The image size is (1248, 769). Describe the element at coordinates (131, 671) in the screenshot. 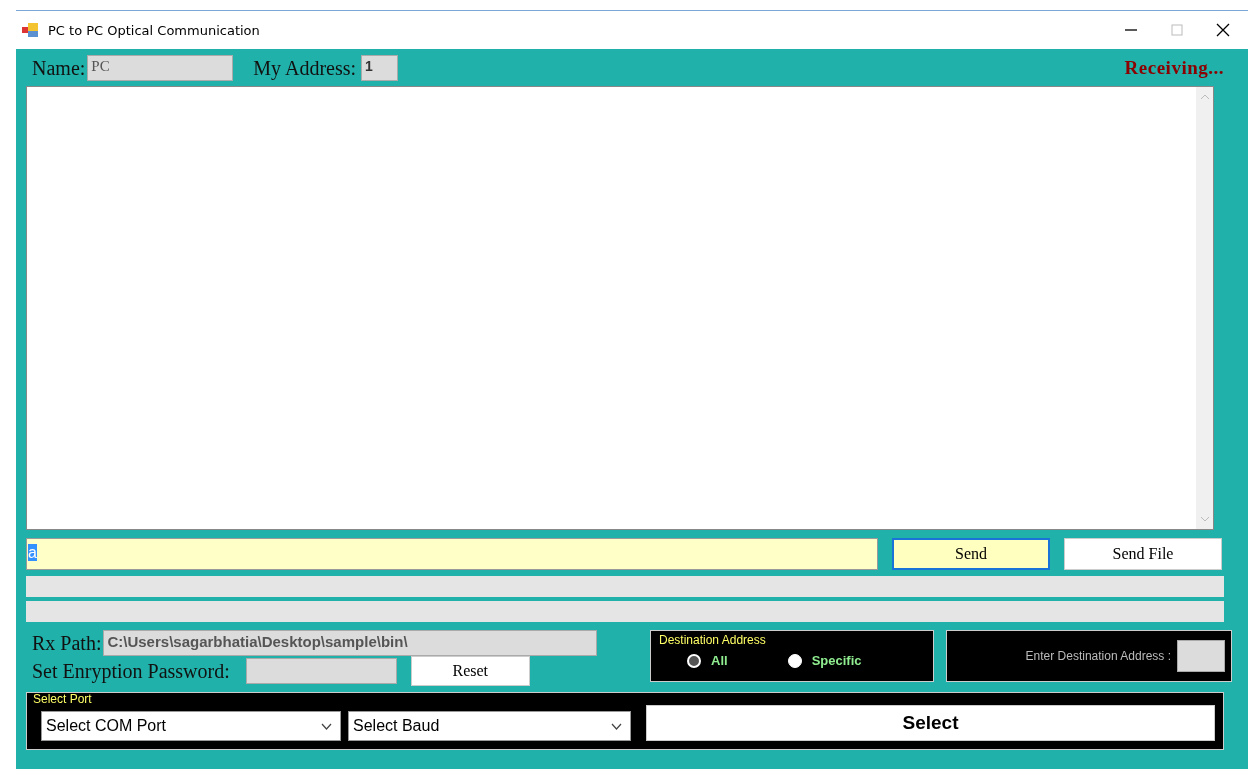

I see `password-label: Set Enryption Password:` at that location.